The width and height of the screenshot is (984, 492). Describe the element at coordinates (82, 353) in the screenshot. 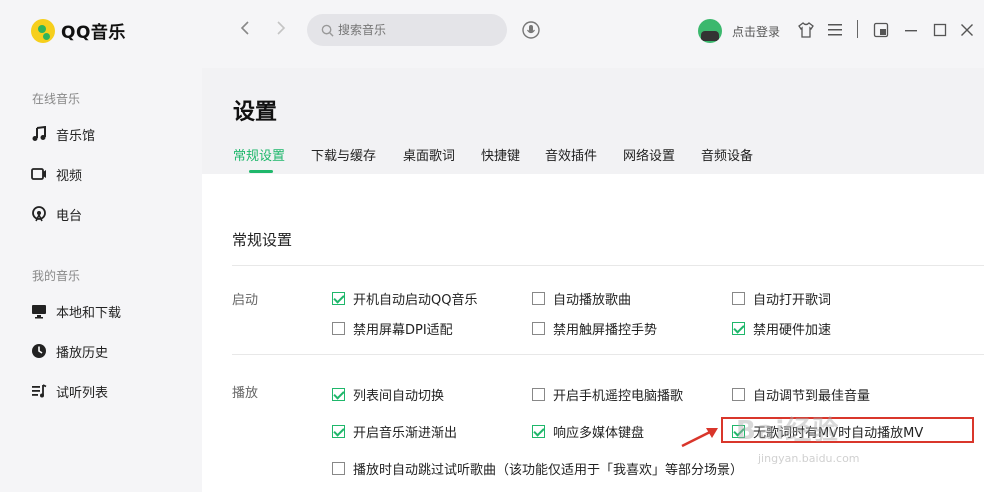

I see `sidebar-item-label: 播放历史` at that location.